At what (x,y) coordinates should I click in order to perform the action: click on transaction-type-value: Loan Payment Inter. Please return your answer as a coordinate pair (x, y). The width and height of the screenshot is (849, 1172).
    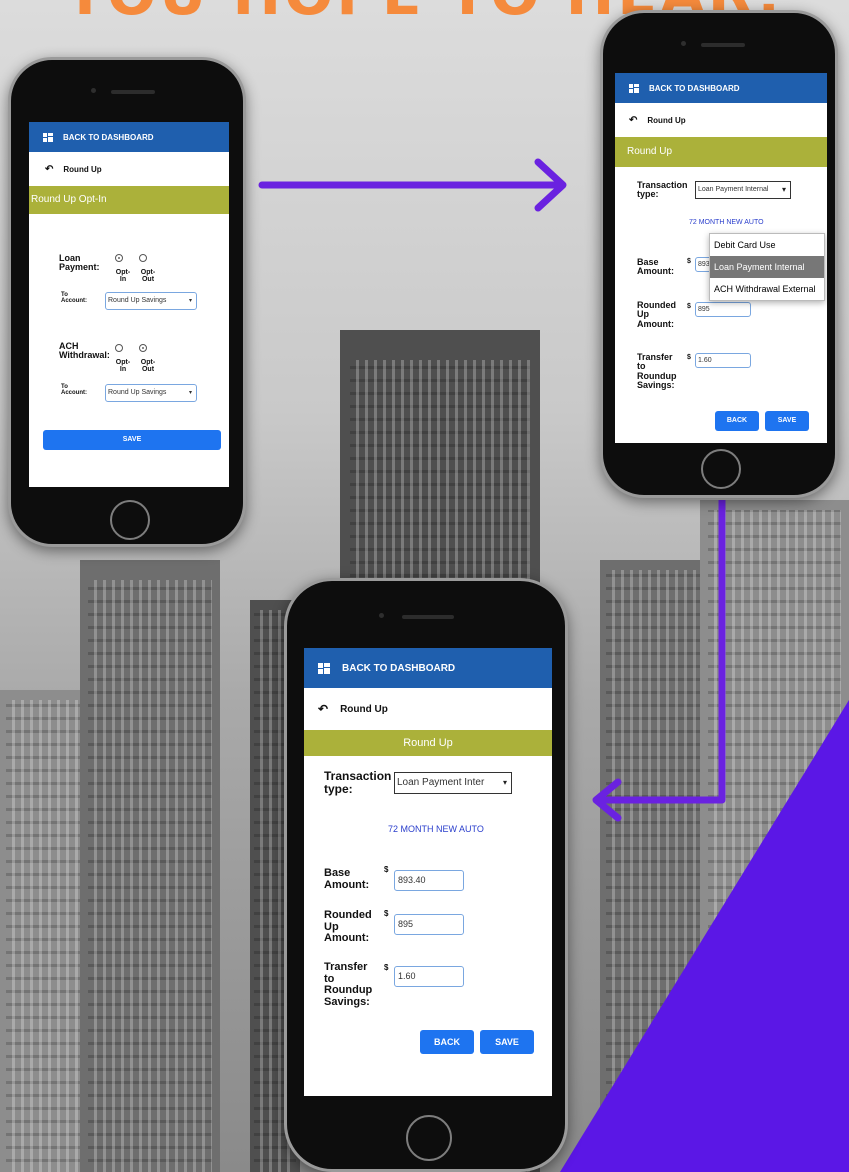
    Looking at the image, I should click on (441, 782).